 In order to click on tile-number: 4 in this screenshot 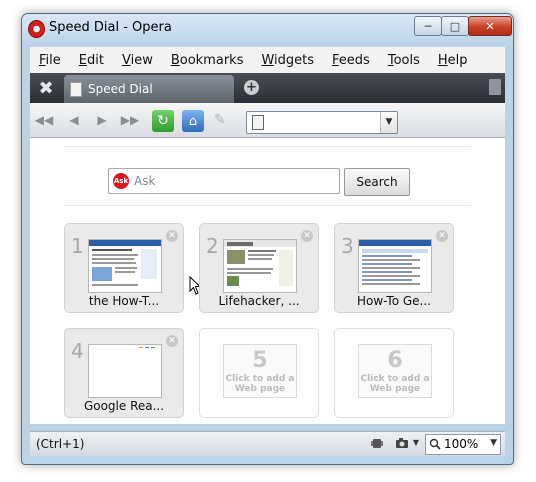, I will do `click(77, 351)`.